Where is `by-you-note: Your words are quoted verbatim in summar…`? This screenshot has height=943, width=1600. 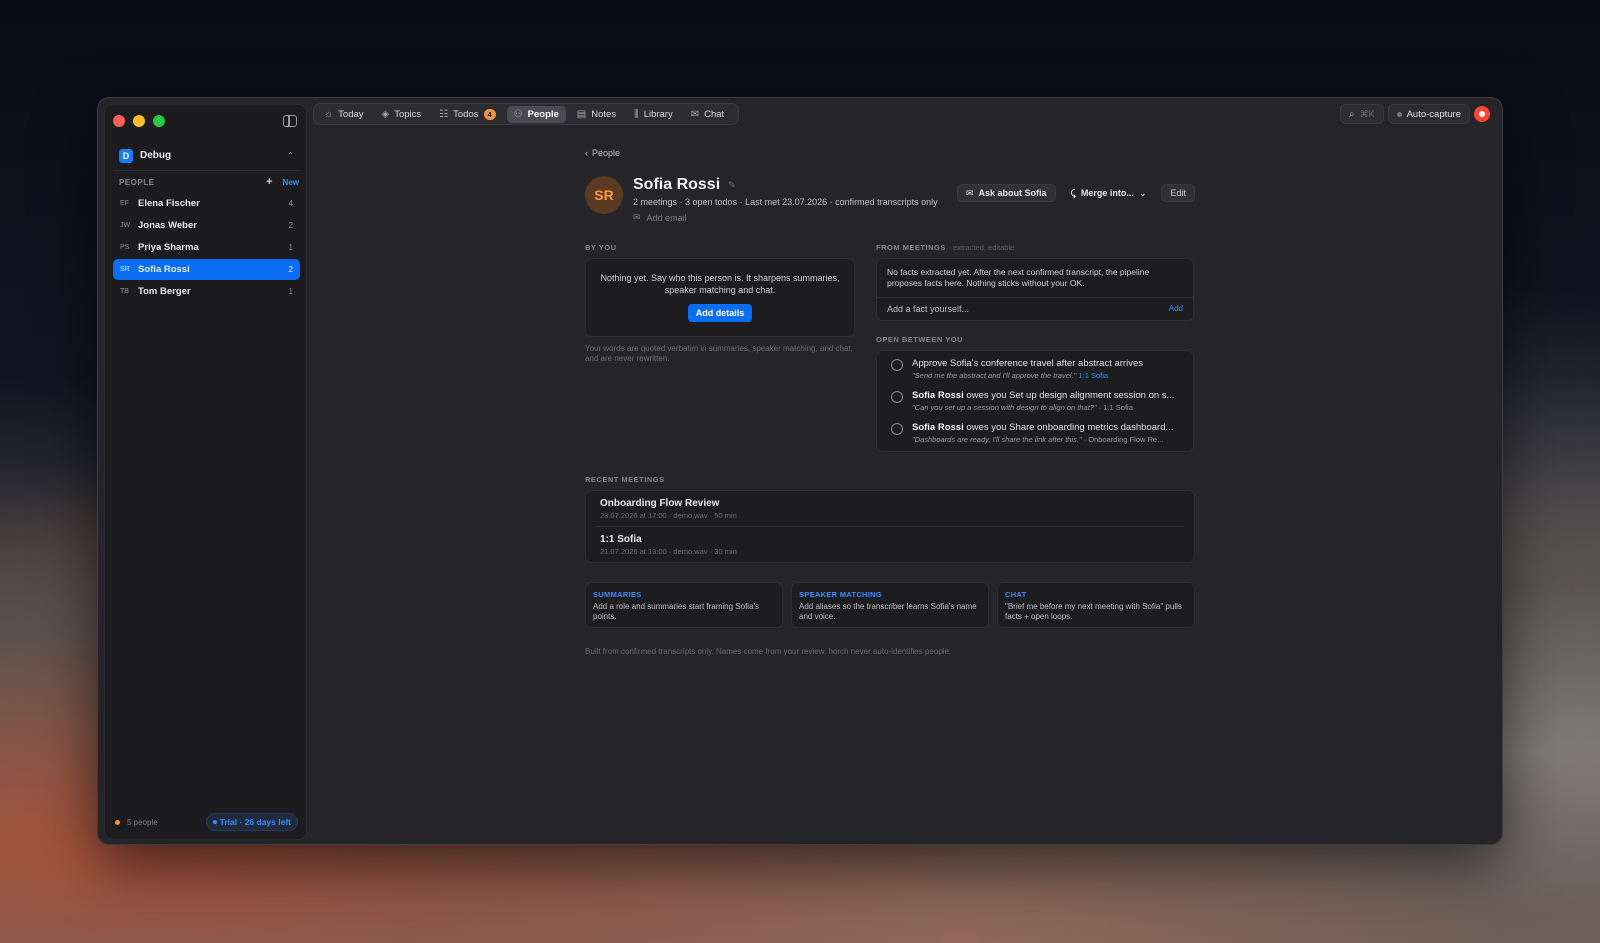 by-you-note: Your words are quoted verbatim in summar… is located at coordinates (719, 353).